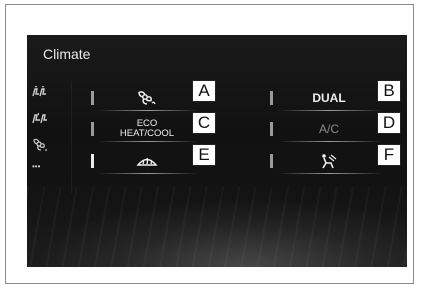 The height and width of the screenshot is (290, 421). Describe the element at coordinates (329, 98) in the screenshot. I see `dual-label: DUAL` at that location.